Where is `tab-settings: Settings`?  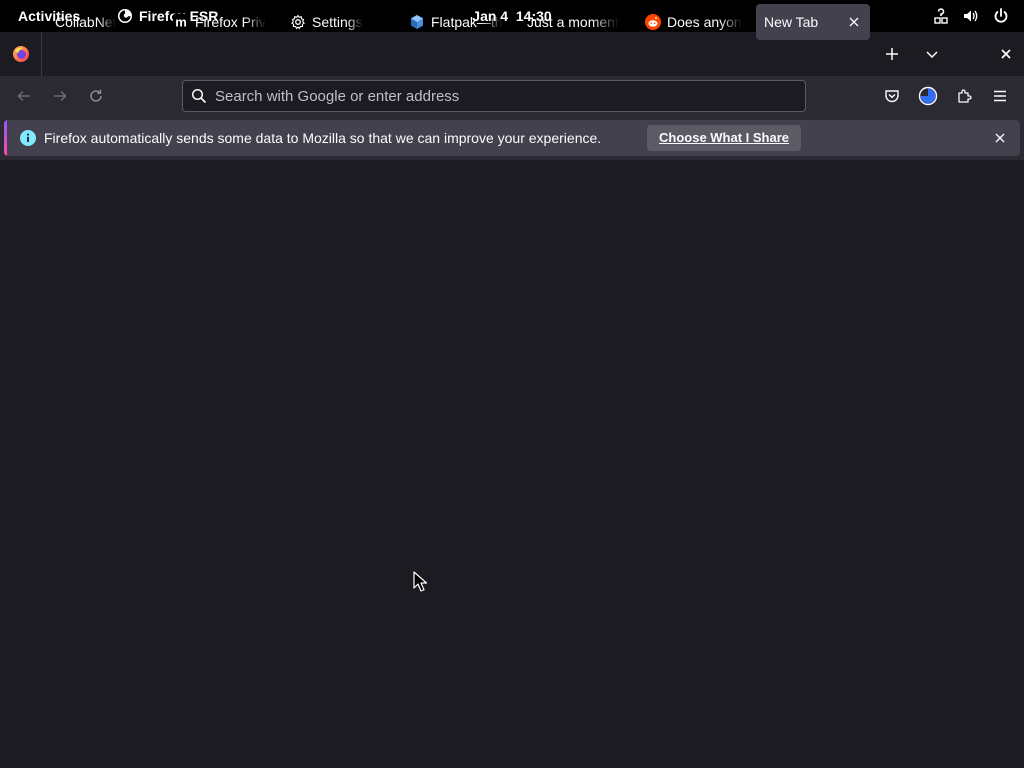
tab-settings: Settings is located at coordinates (342, 22).